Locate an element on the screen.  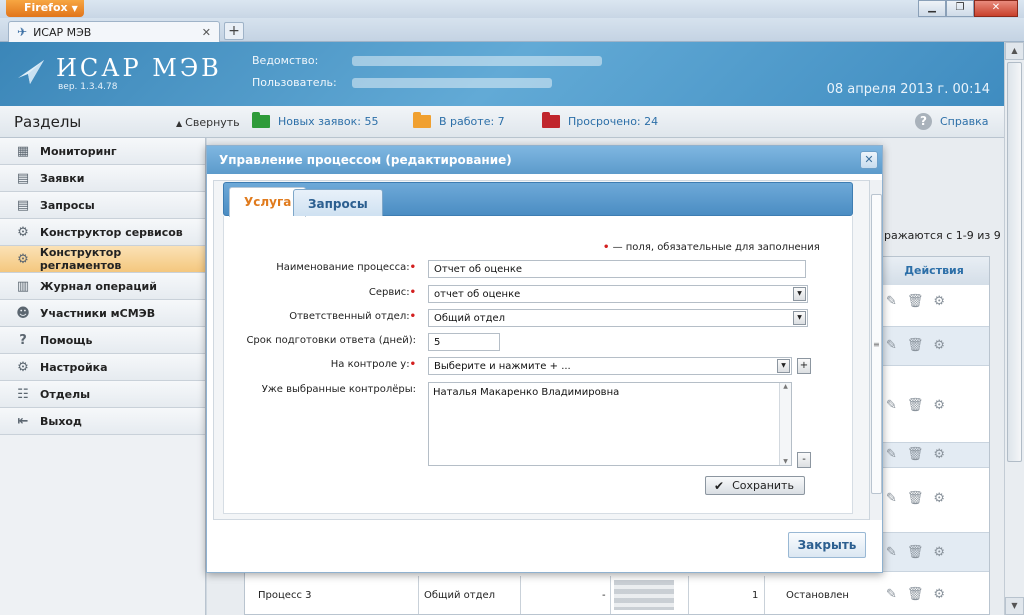
question-icon: ? is located at coordinates (923, 121).